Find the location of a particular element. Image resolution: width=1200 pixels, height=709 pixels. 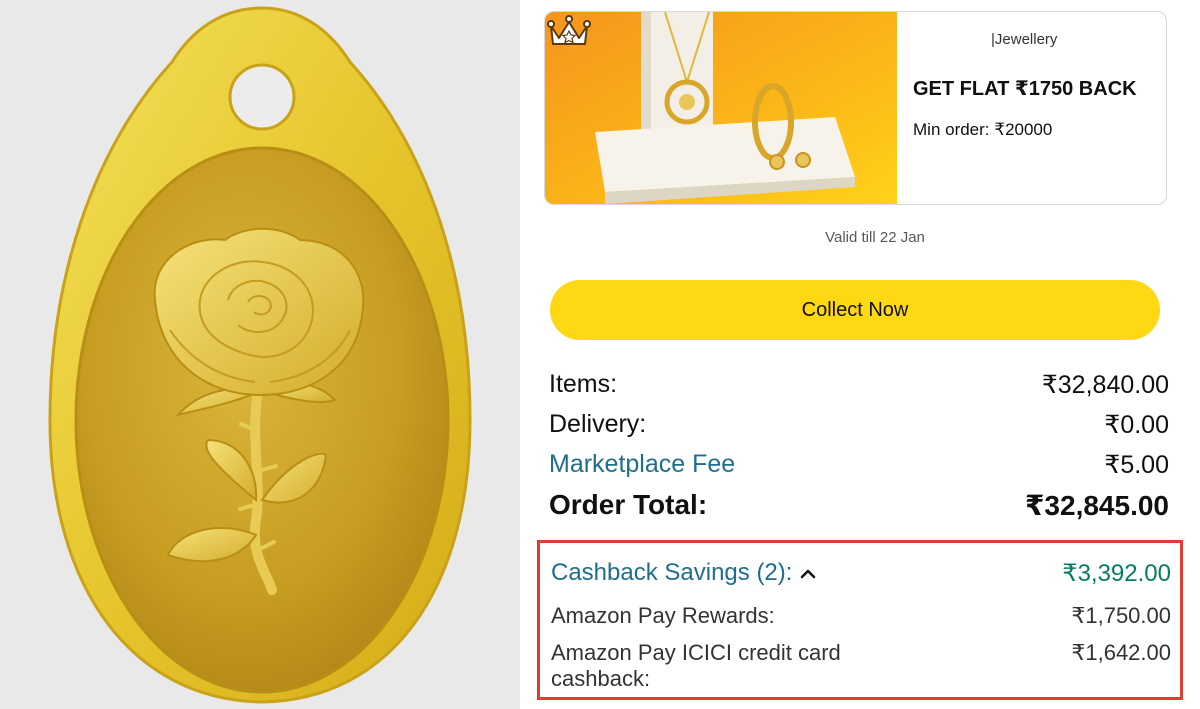

offer-headline: GET FLAT ₹1750 BACK is located at coordinates (1025, 89).